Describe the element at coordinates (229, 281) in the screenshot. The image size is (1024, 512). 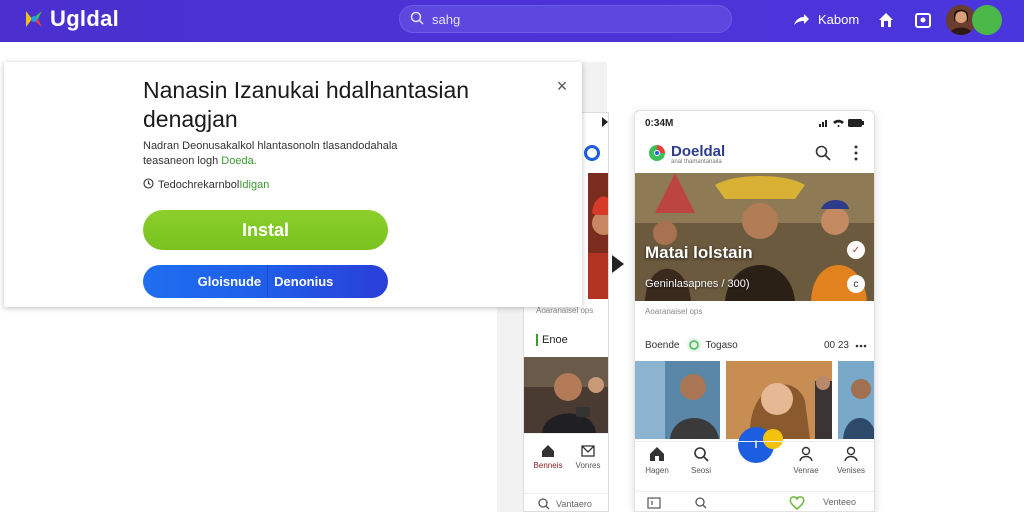
I see `secondary-button-left-label: Gloisnude` at that location.